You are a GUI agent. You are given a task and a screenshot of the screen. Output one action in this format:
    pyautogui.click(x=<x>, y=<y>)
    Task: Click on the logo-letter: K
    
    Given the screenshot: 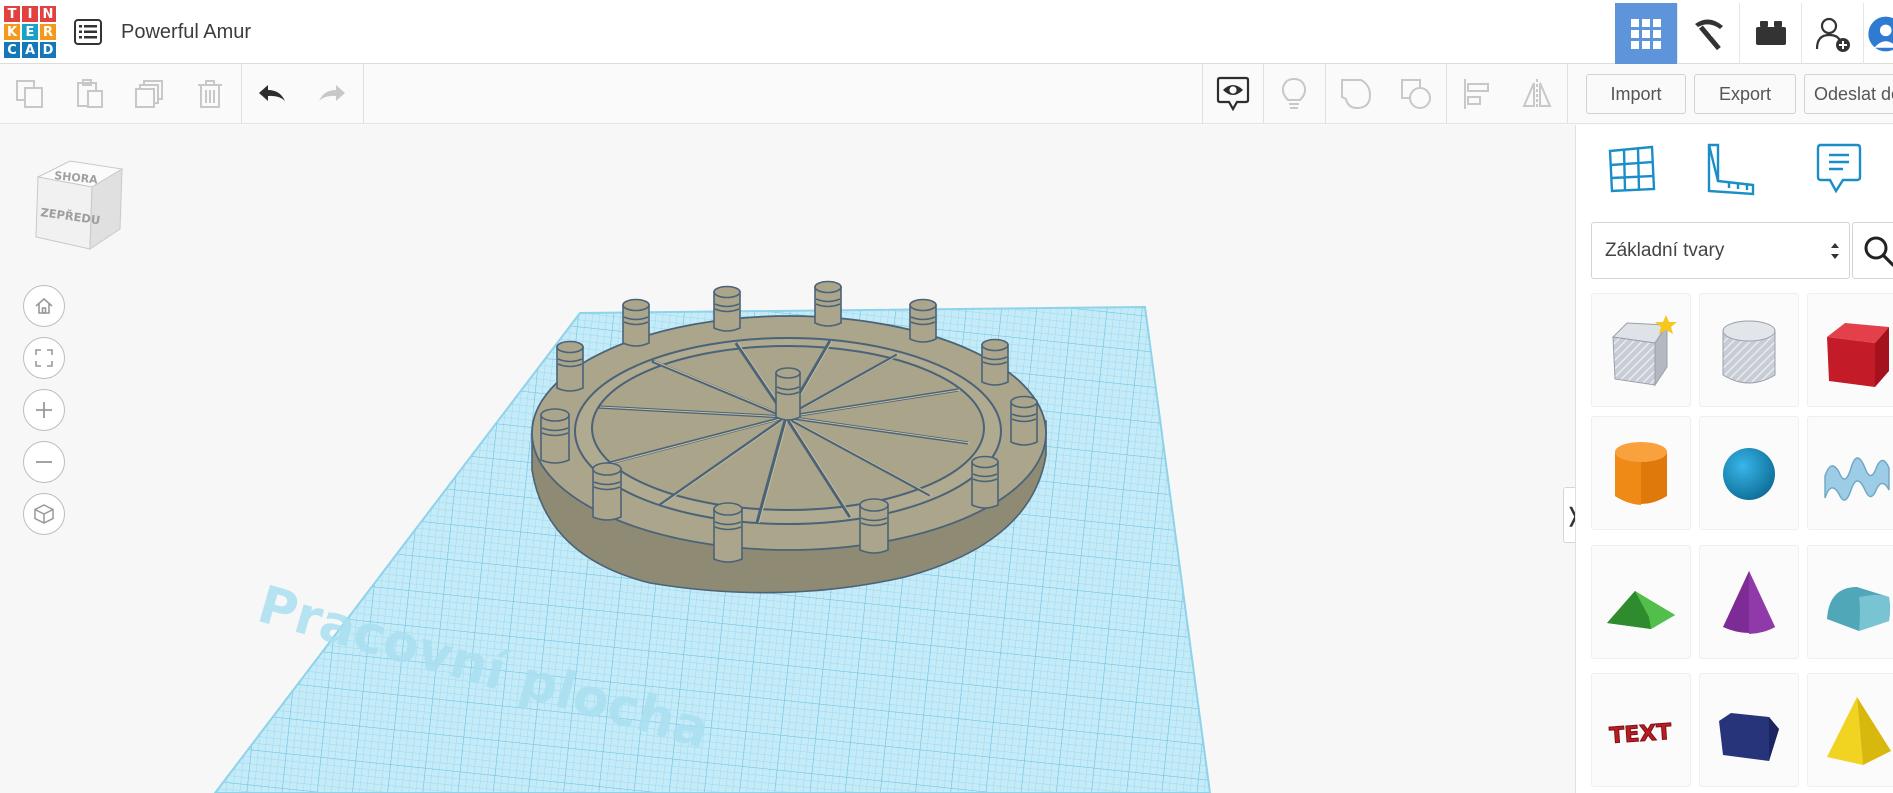 What is the action you would take?
    pyautogui.click(x=12, y=32)
    